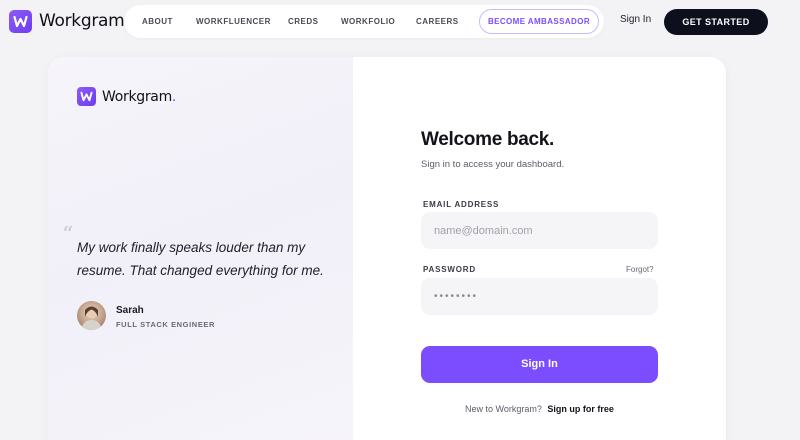 The height and width of the screenshot is (440, 800). I want to click on password-label: PASSWORD, so click(449, 269).